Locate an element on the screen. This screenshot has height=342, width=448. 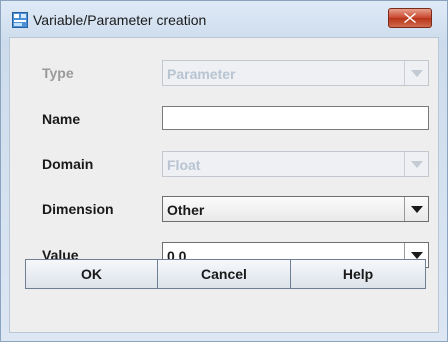
close-icon is located at coordinates (410, 18).